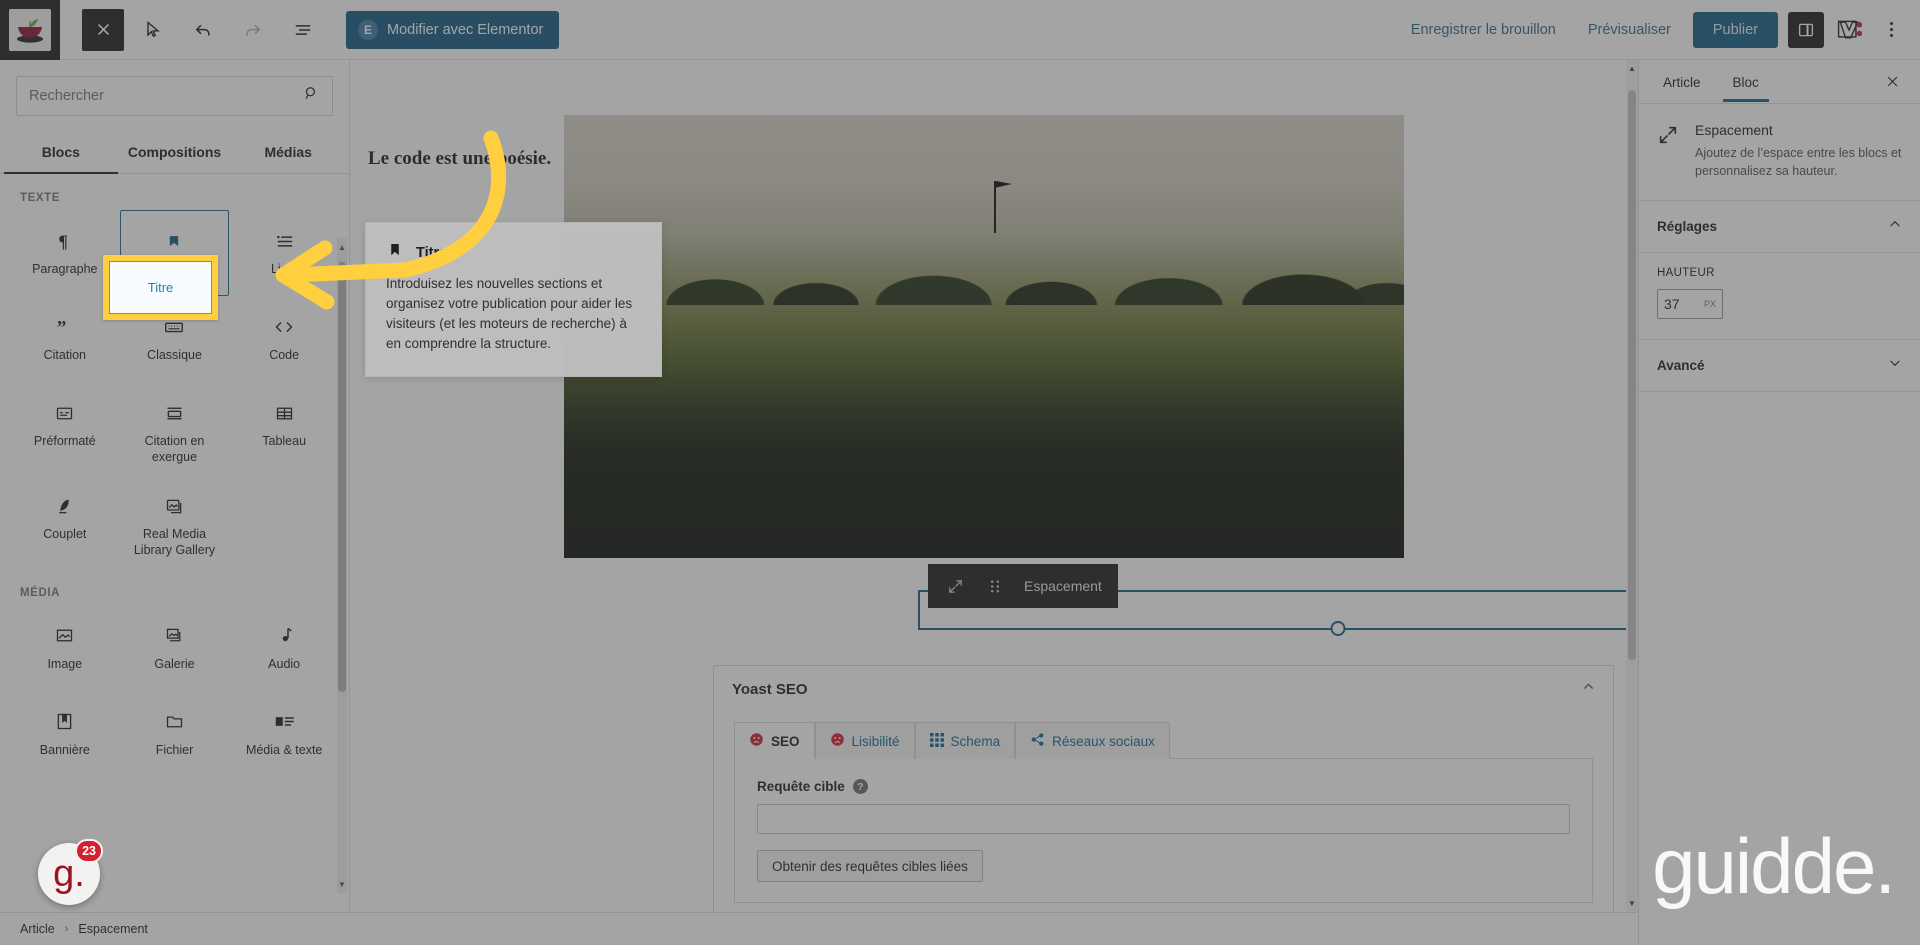  I want to click on site-icon-button, so click(30, 30).